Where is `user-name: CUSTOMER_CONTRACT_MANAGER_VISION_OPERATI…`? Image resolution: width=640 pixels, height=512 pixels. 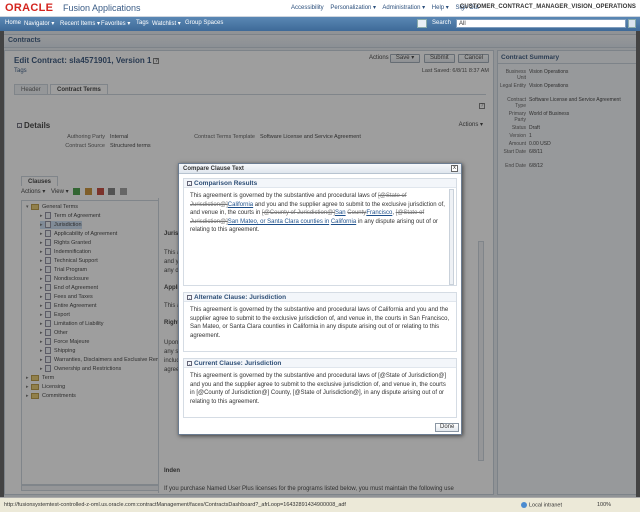 user-name: CUSTOMER_CONTRACT_MANAGER_VISION_OPERATI… is located at coordinates (547, 7).